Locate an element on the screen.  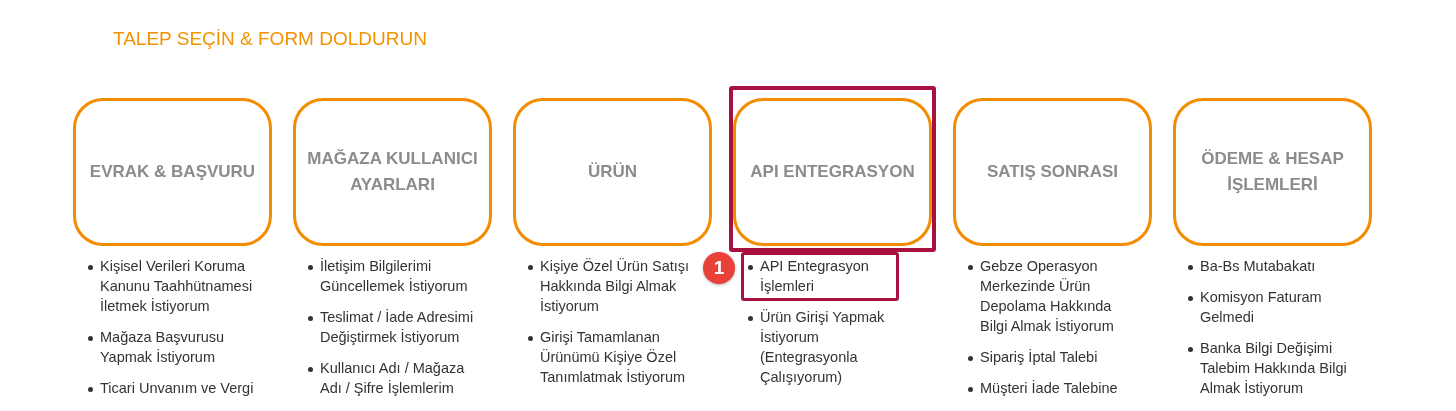
request-link: Kişiye Özel Ürün Satışı Hakkında Bilgi Almak İstiyorum is located at coordinates (620, 286).